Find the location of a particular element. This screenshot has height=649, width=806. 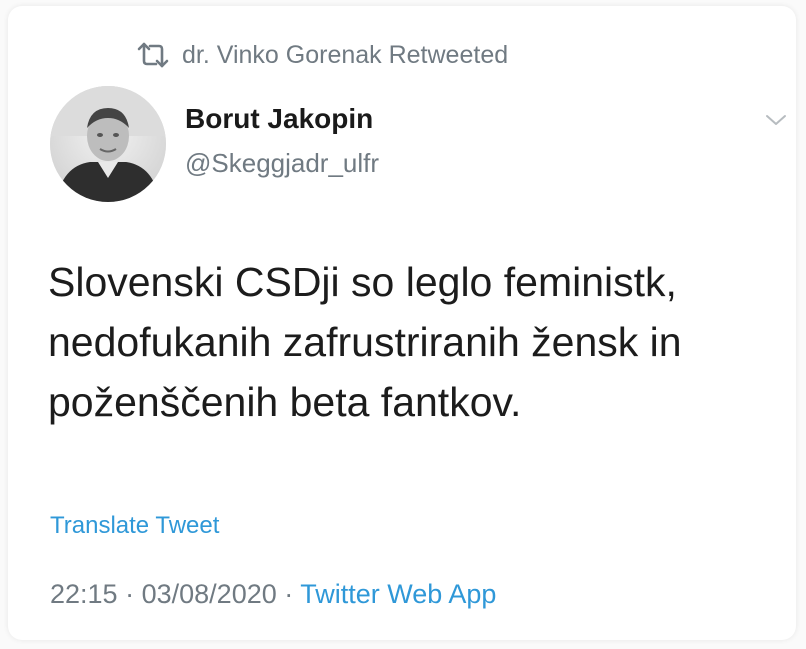

tweet-time: 22:15 is located at coordinates (84, 594).